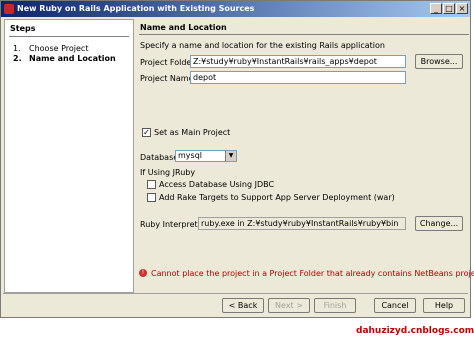 Image resolution: width=474 pixels, height=345 pixels. What do you see at coordinates (169, 62) in the screenshot?
I see `project-folder-label: Project Folder:` at bounding box center [169, 62].